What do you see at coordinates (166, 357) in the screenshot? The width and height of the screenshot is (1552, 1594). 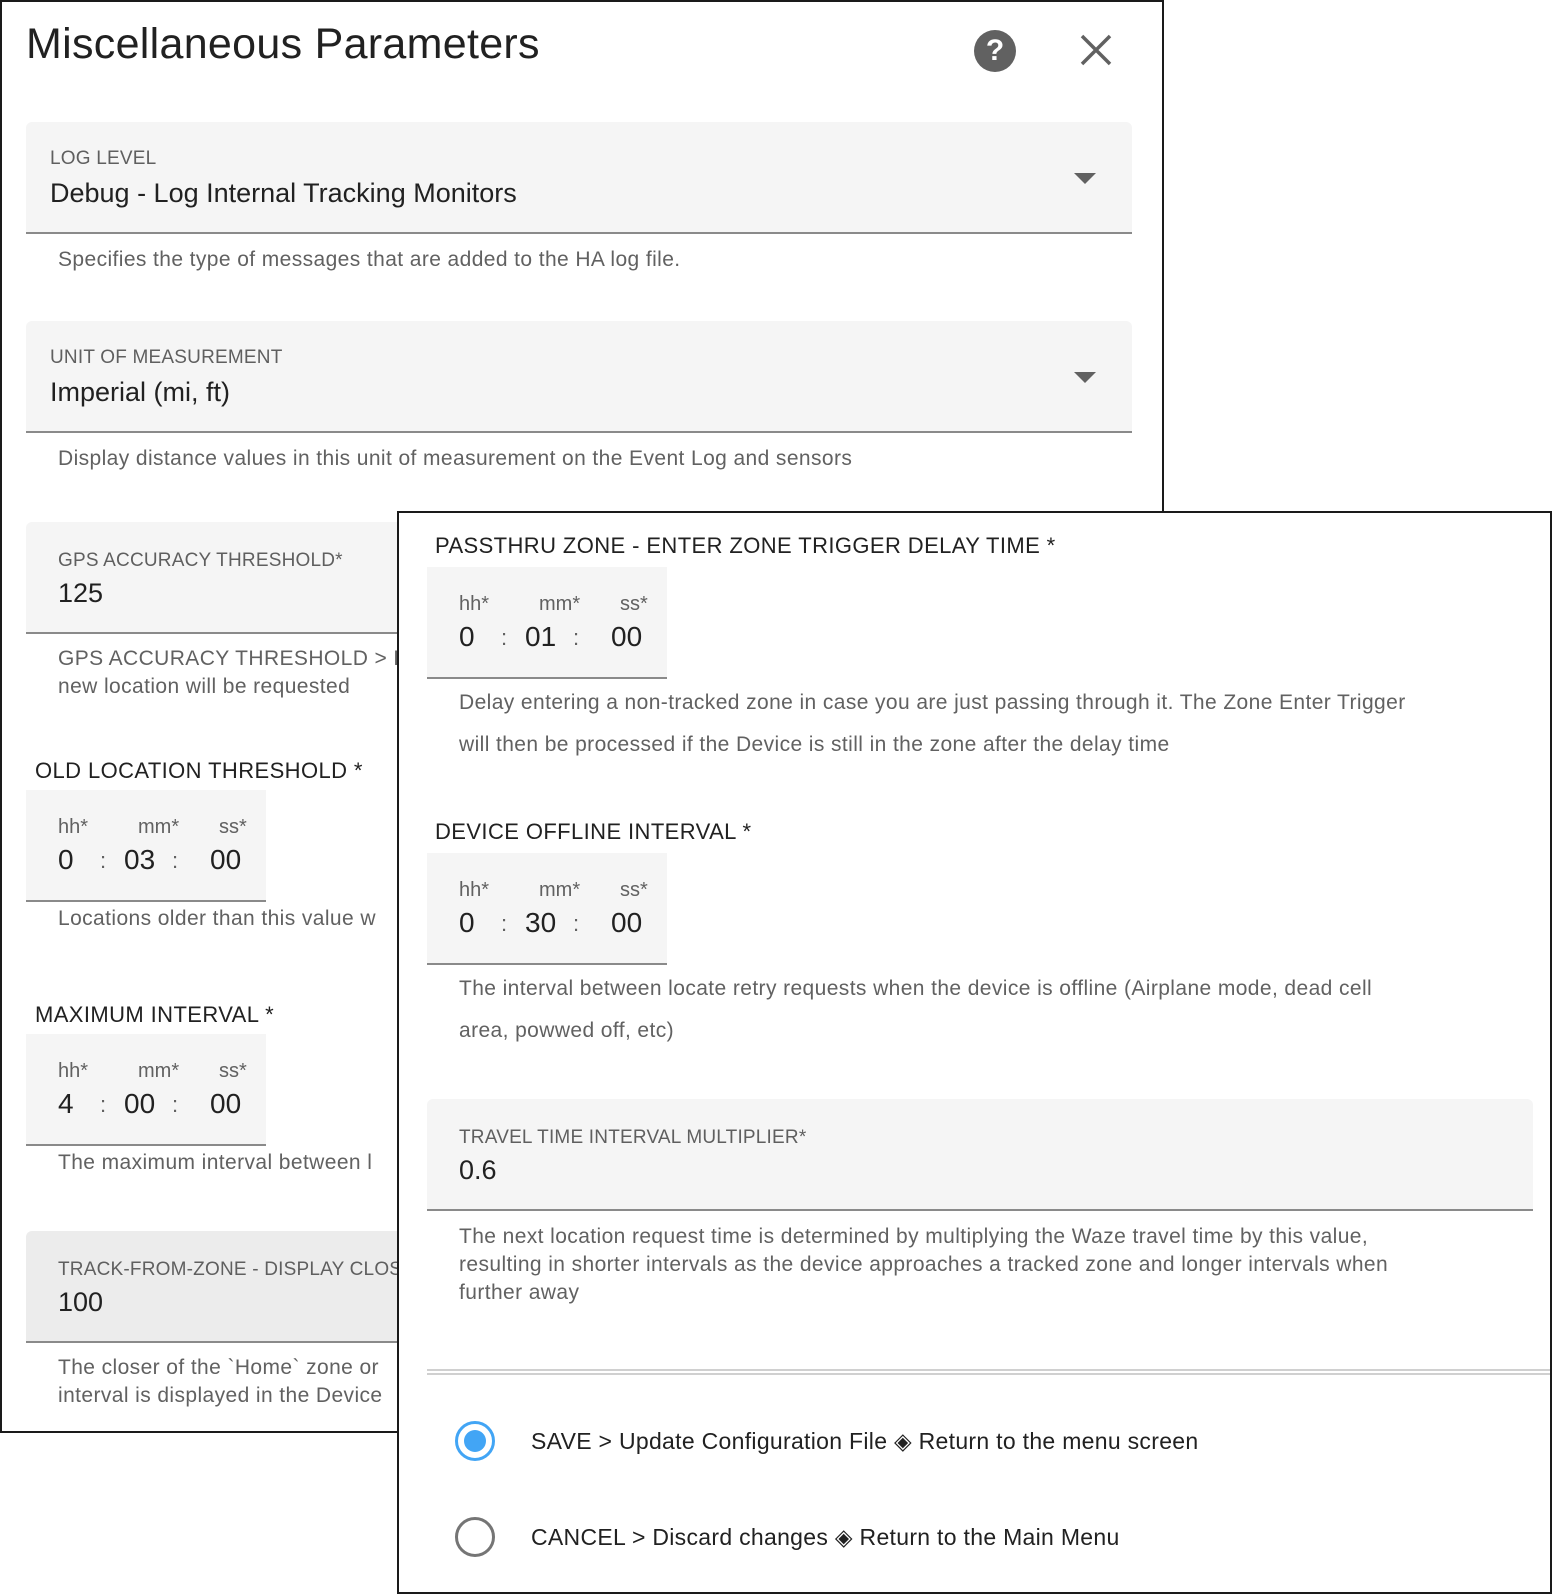 I see `unit-label: UNIT OF MEASUREMENT` at bounding box center [166, 357].